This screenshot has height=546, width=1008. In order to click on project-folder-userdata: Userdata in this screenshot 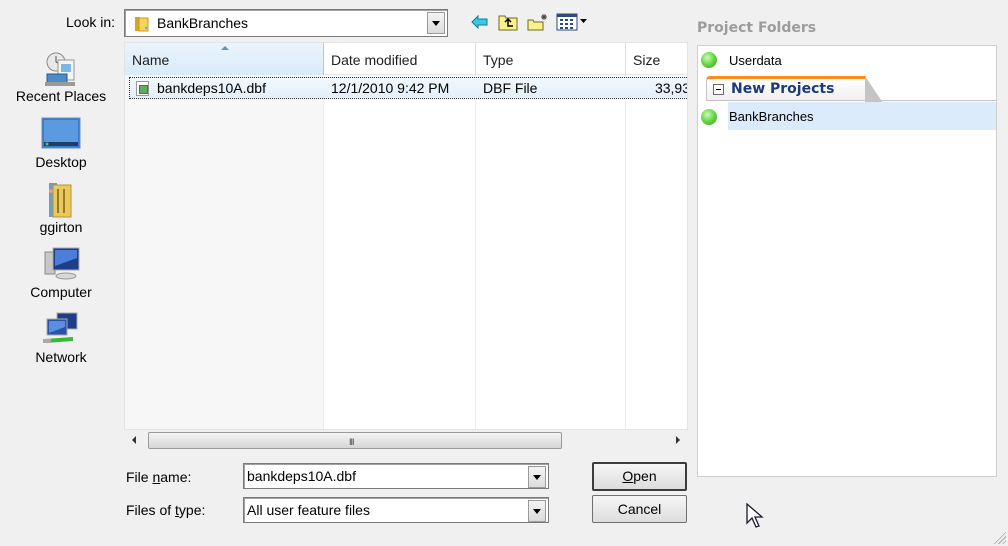, I will do `click(755, 60)`.